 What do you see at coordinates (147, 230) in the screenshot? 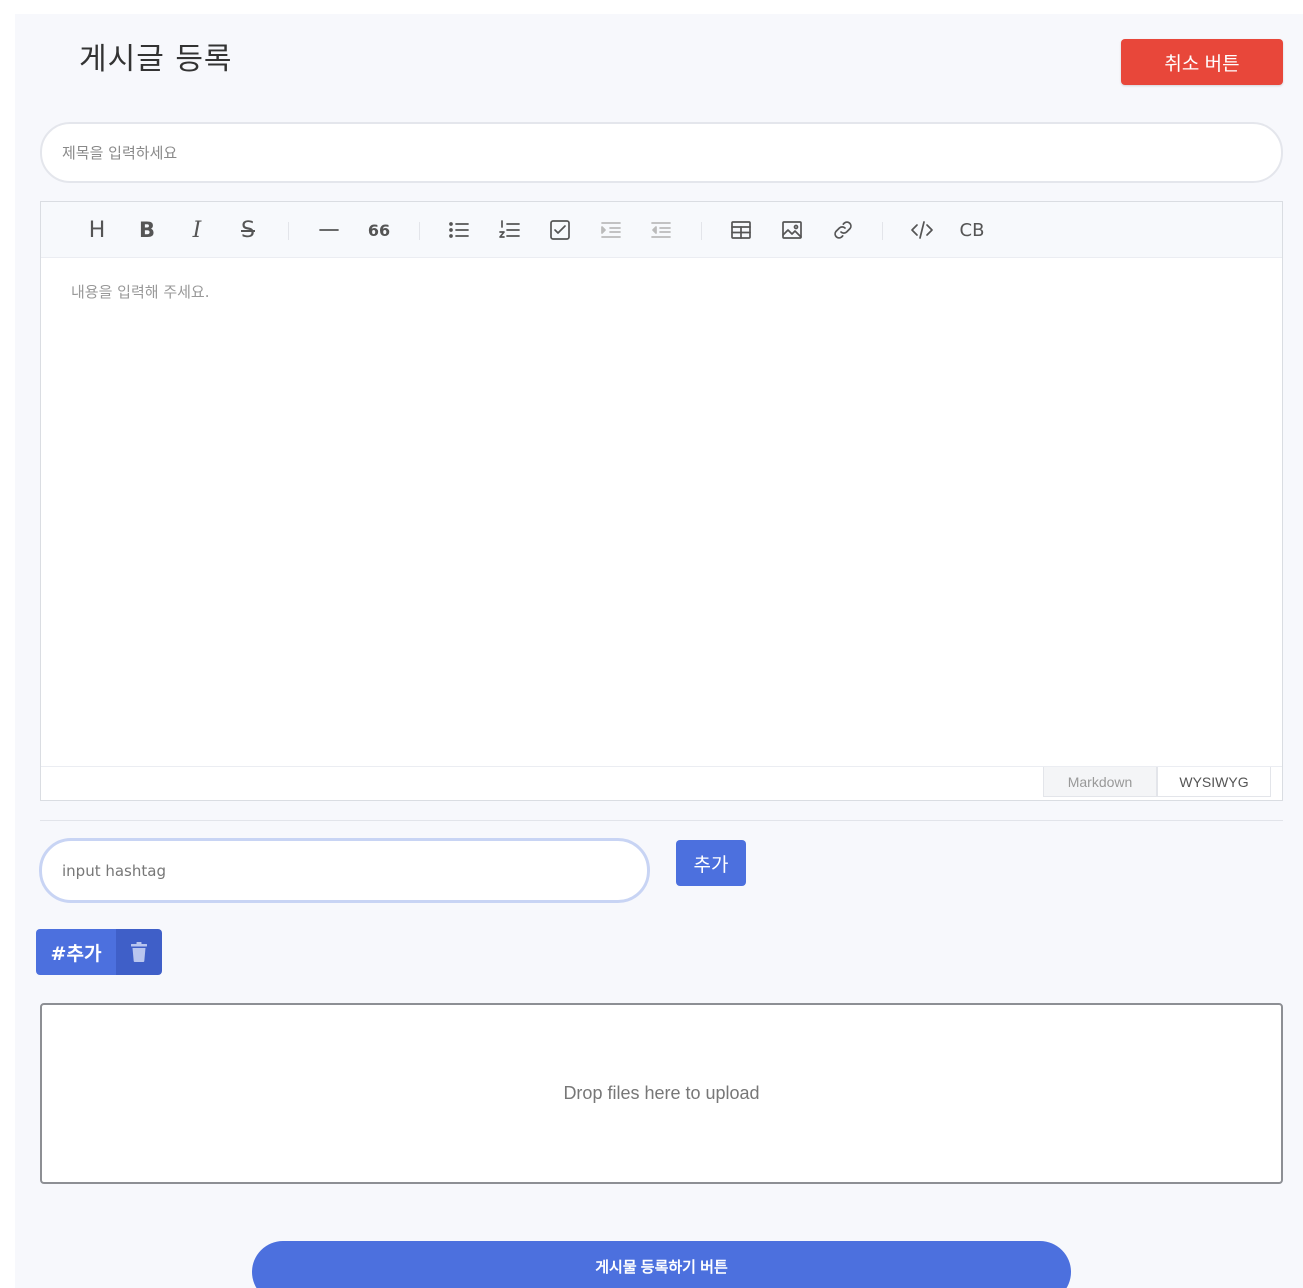
I see `bold-icon: B` at bounding box center [147, 230].